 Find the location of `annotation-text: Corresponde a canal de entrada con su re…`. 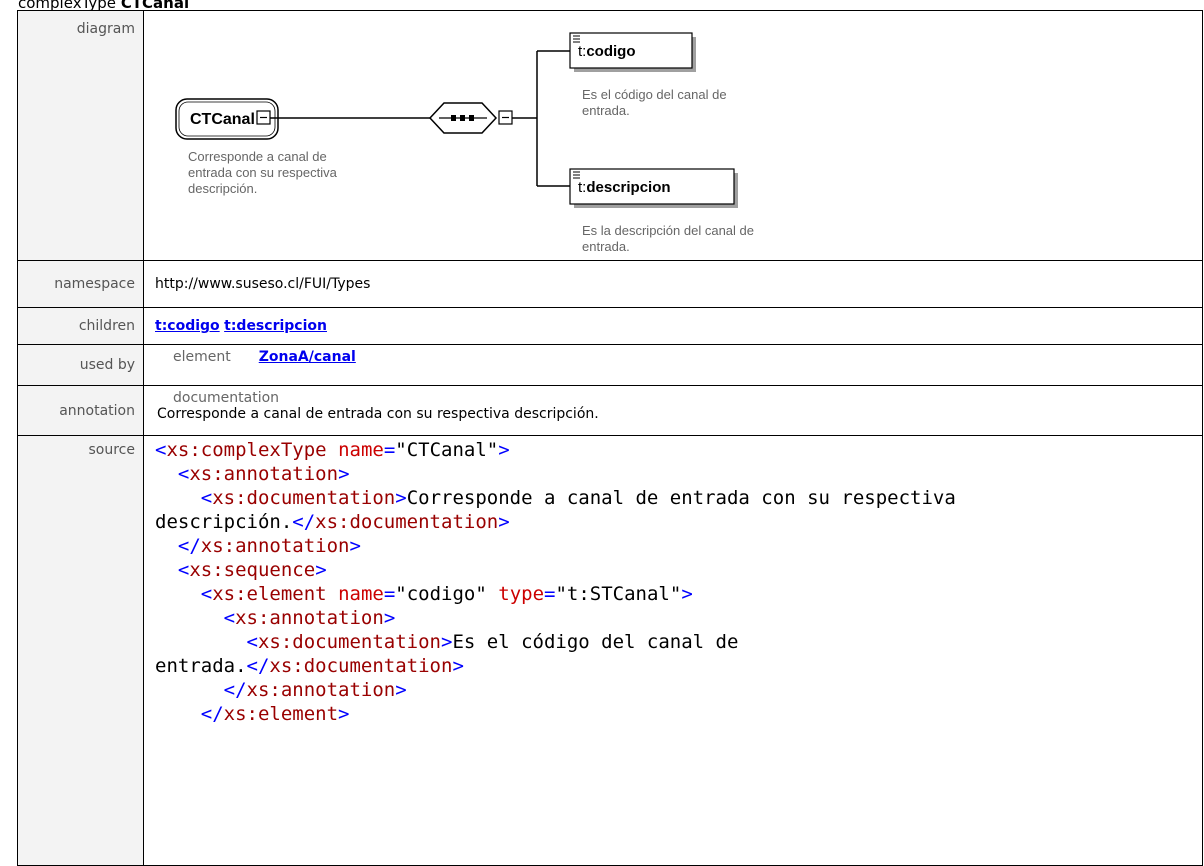

annotation-text: Corresponde a canal de entrada con su re… is located at coordinates (378, 414).